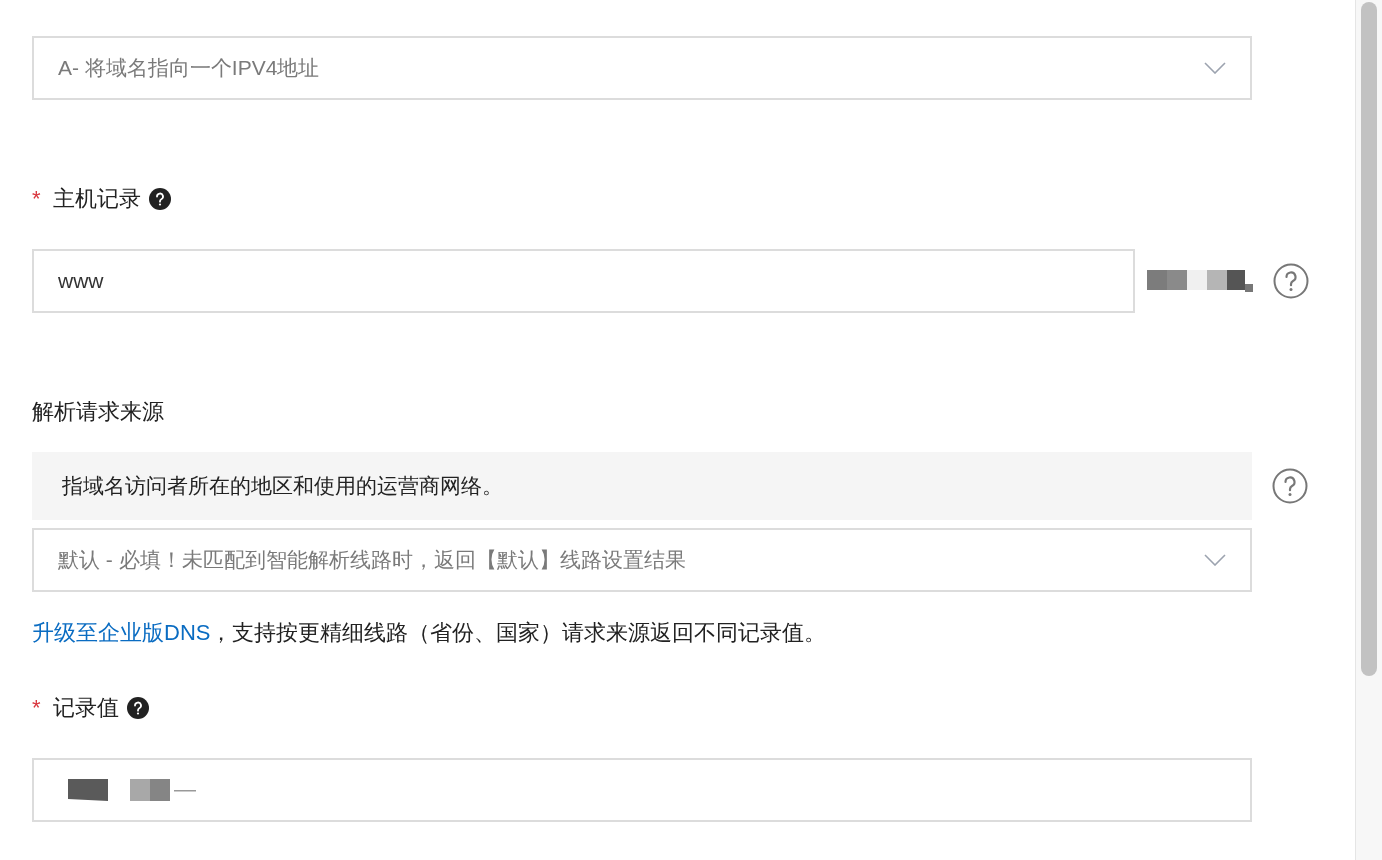 This screenshot has height=860, width=1382. I want to click on dropdown-select: 默认 - 必填！未匹配到智能解析线路时，返回【默认】线路设置结果, so click(642, 560).